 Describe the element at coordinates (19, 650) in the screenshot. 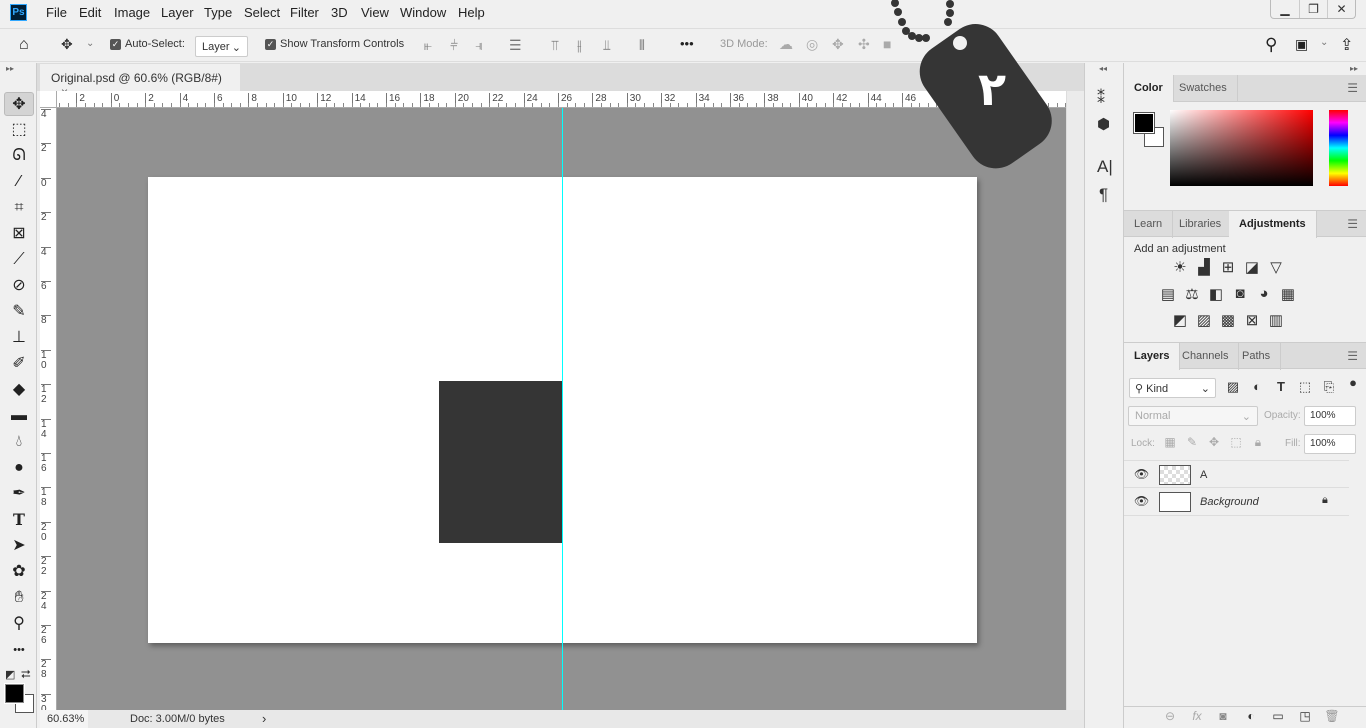

I see `more-tools-tool: •••` at that location.